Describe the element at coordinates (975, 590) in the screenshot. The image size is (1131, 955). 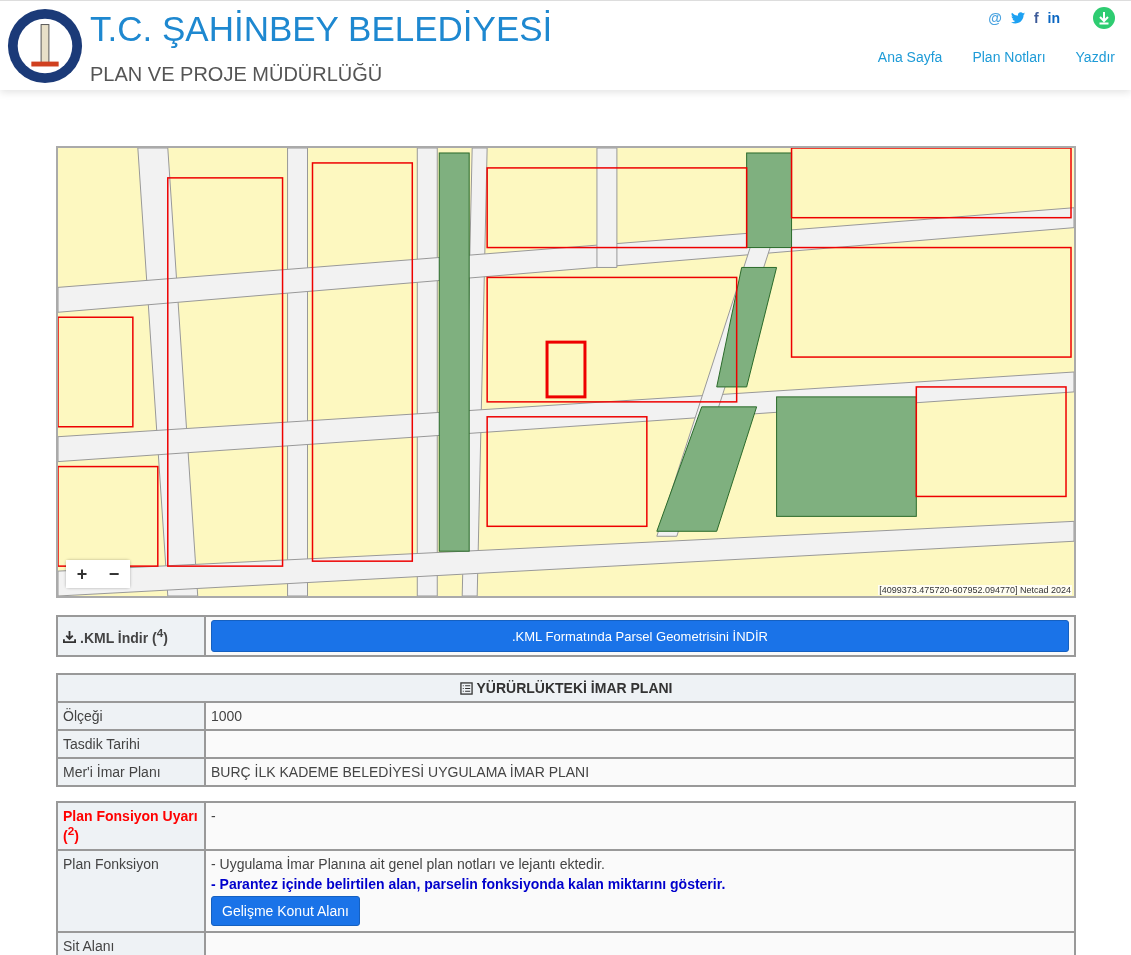
I see `map-attribution: [4099373.475720-607952.094770] Netcad 2024` at that location.